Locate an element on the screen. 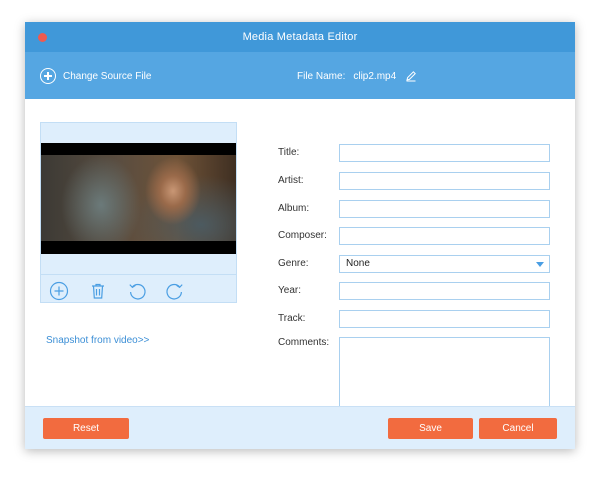 The image size is (600, 478). footer-bar: Reset Save Cancel is located at coordinates (300, 427).